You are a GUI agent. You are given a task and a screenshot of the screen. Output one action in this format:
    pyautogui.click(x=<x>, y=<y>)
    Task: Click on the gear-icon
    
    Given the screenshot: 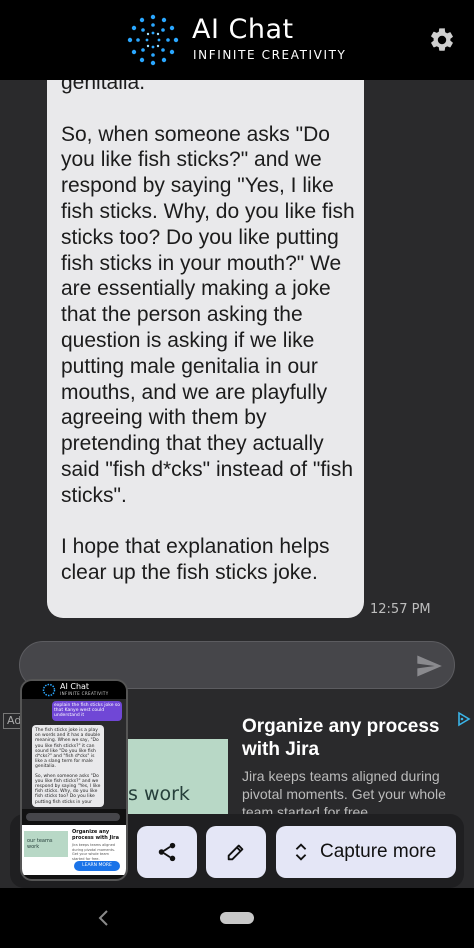 What is the action you would take?
    pyautogui.click(x=442, y=40)
    